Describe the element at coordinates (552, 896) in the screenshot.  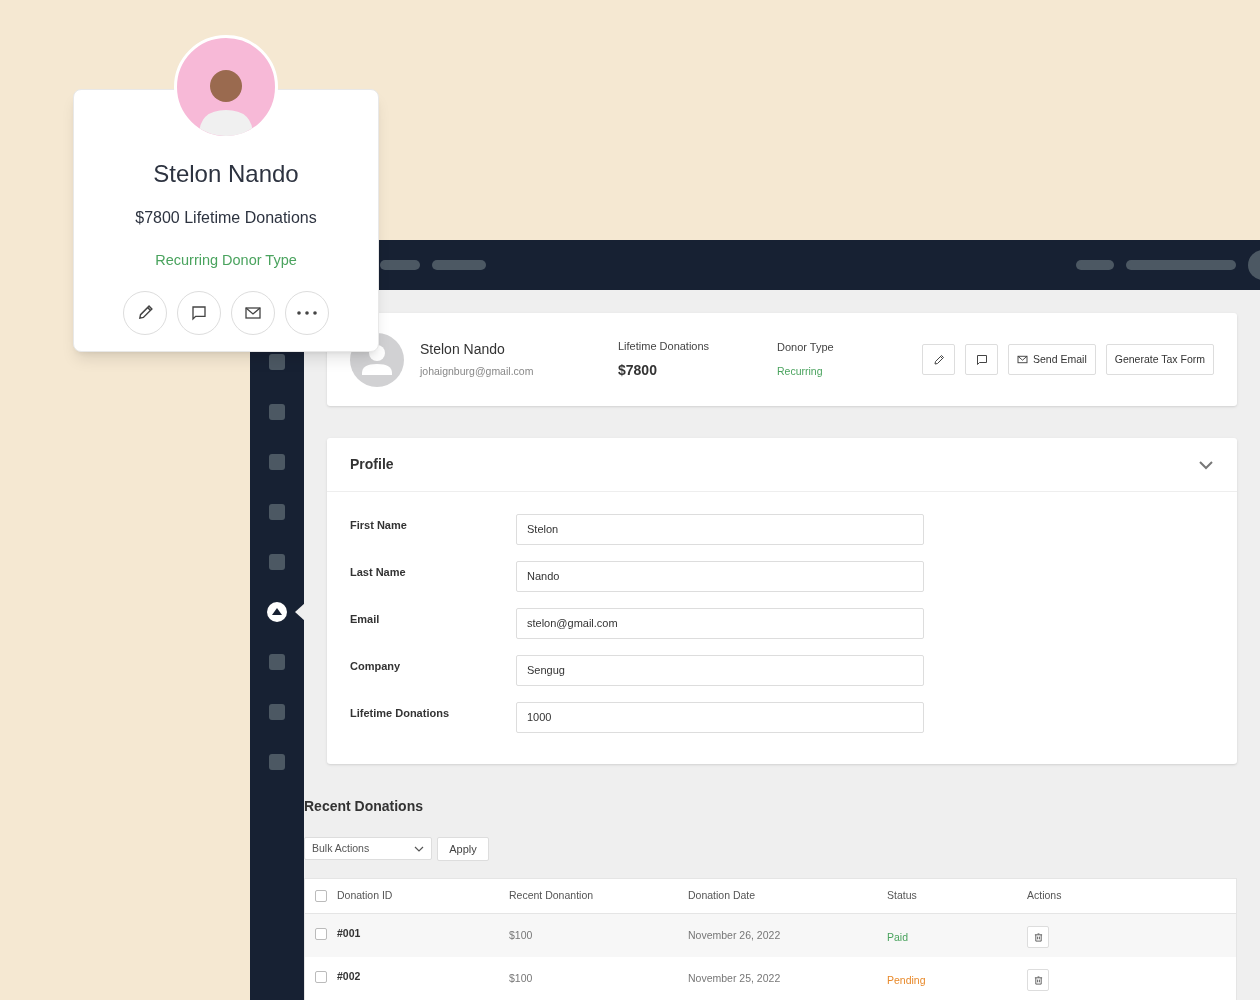
I see `column-header: Recent Donantion` at that location.